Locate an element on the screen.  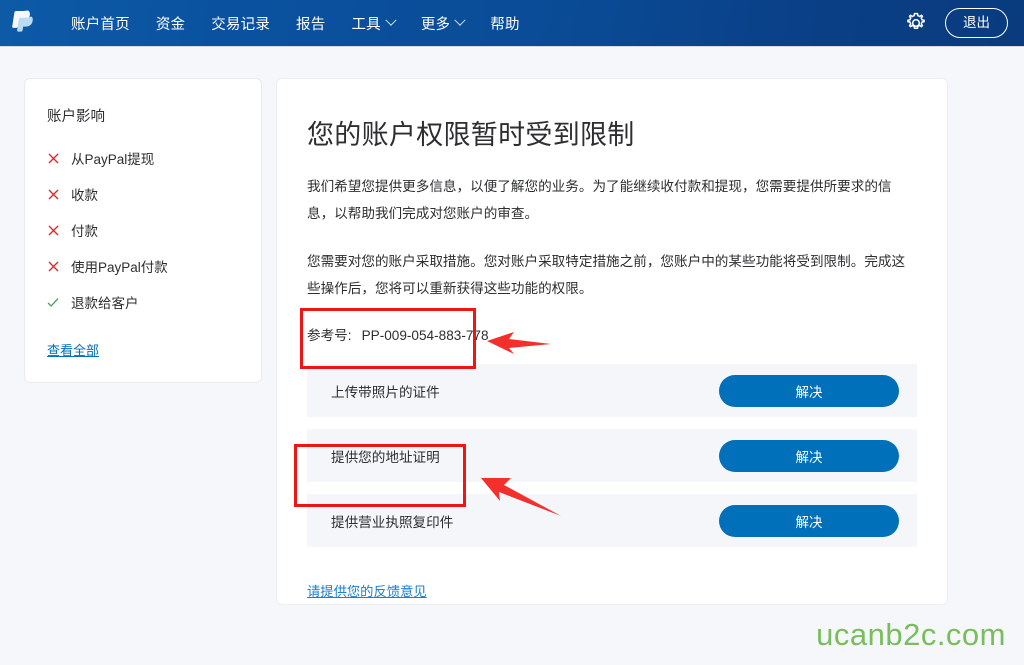
impact-item-pay-with-paypal: 使用PayPal付款 is located at coordinates (143, 266).